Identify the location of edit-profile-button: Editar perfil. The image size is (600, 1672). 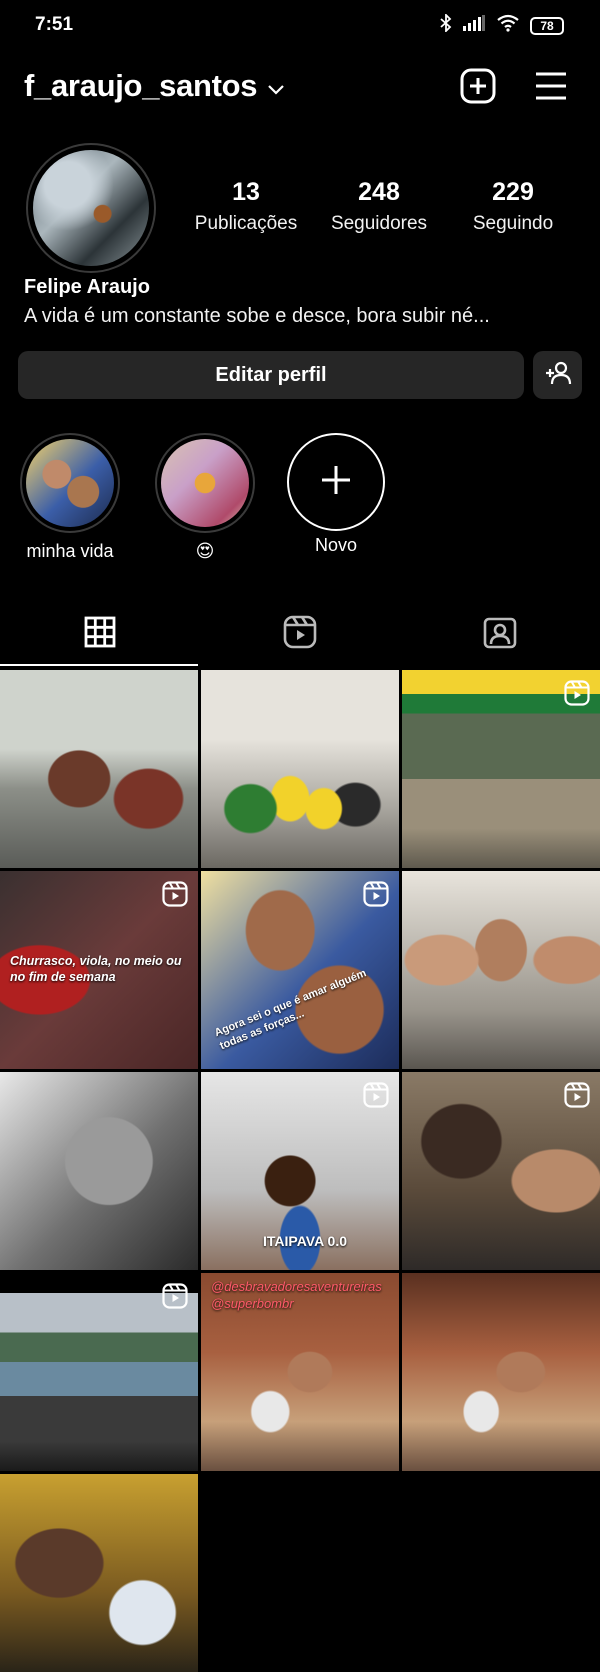
(271, 375).